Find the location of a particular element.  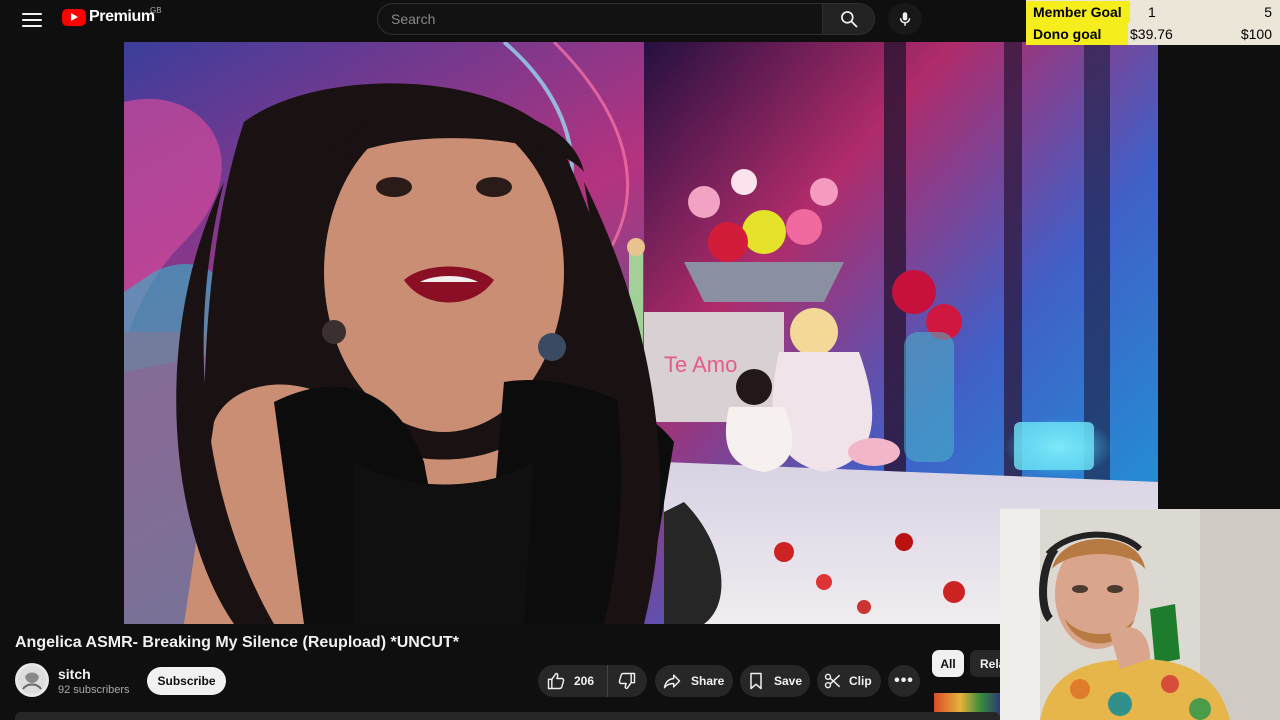

stream-goals-overlay: Member Goal 1 5 Dono goal $39.76 $100 is located at coordinates (1153, 22).